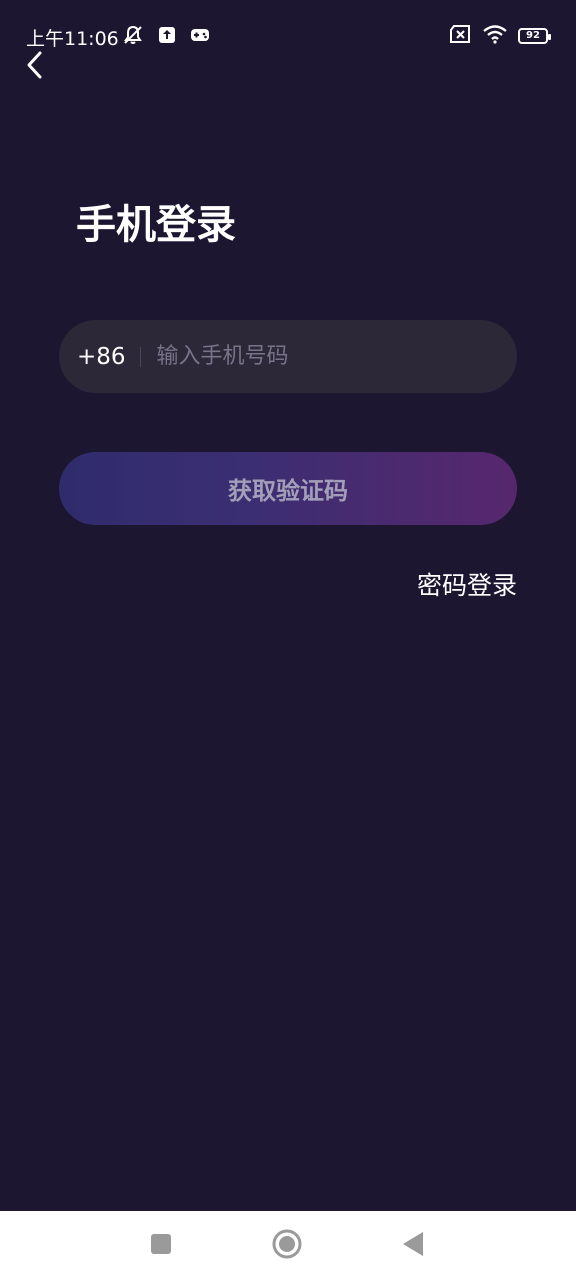 This screenshot has height=1280, width=576. I want to click on chevron-left-icon, so click(35, 67).